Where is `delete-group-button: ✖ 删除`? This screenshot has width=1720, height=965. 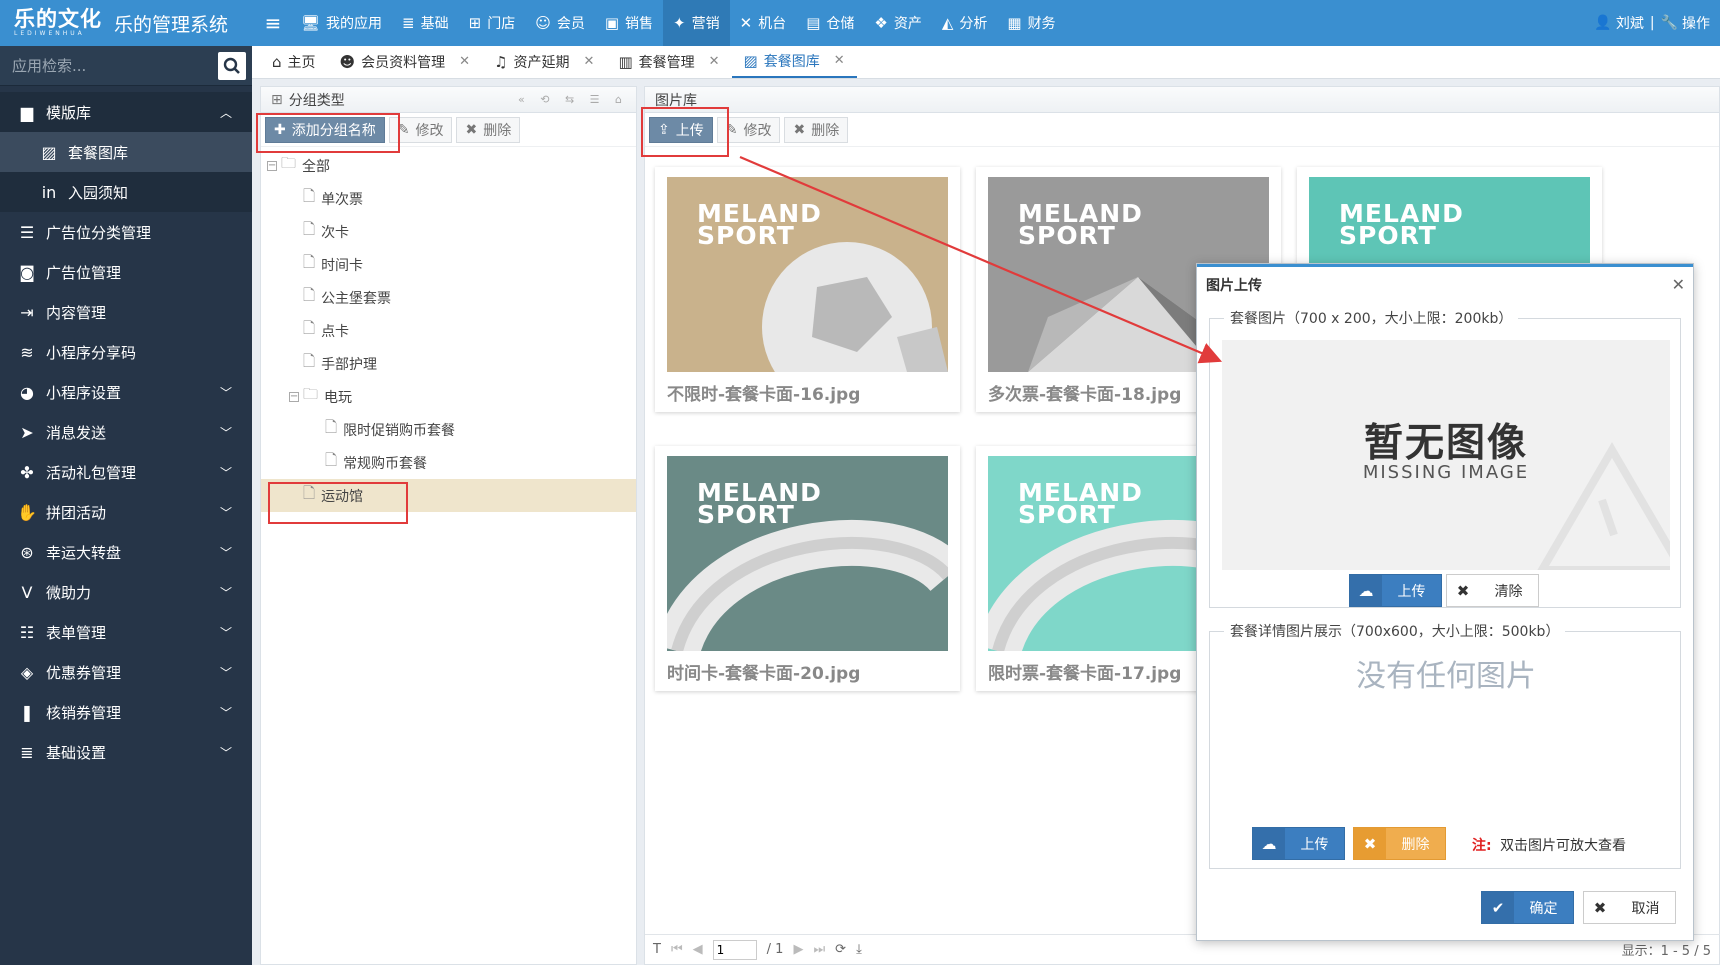
delete-group-button: ✖ 删除 is located at coordinates (488, 129).